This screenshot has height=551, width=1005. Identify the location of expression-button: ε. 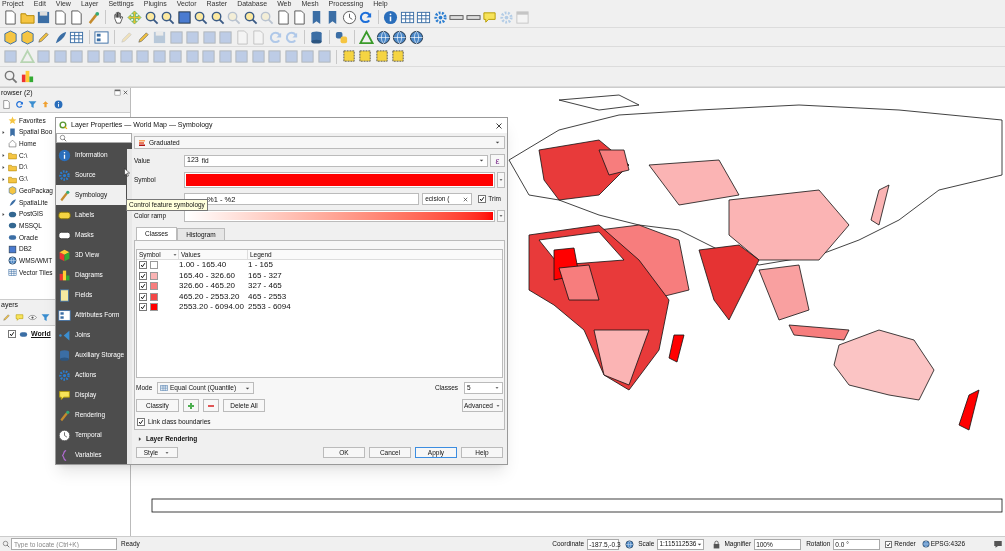
(497, 160).